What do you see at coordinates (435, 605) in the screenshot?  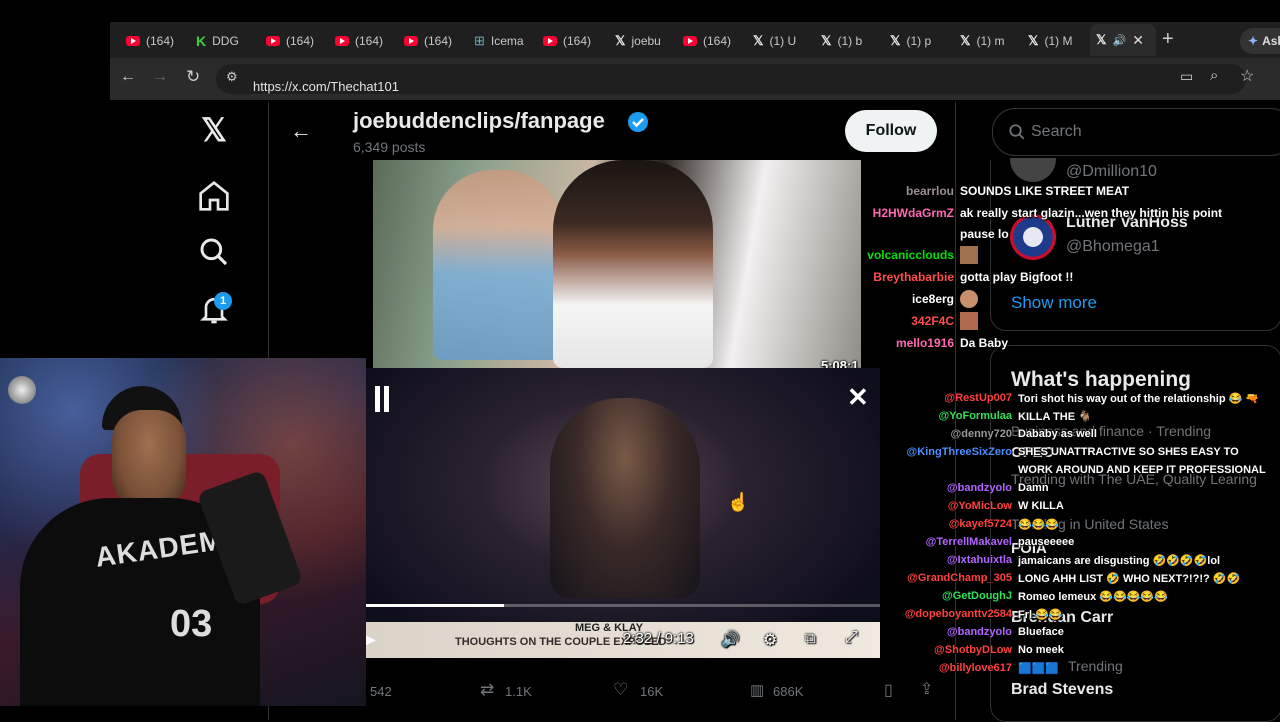 I see `progress-fill` at bounding box center [435, 605].